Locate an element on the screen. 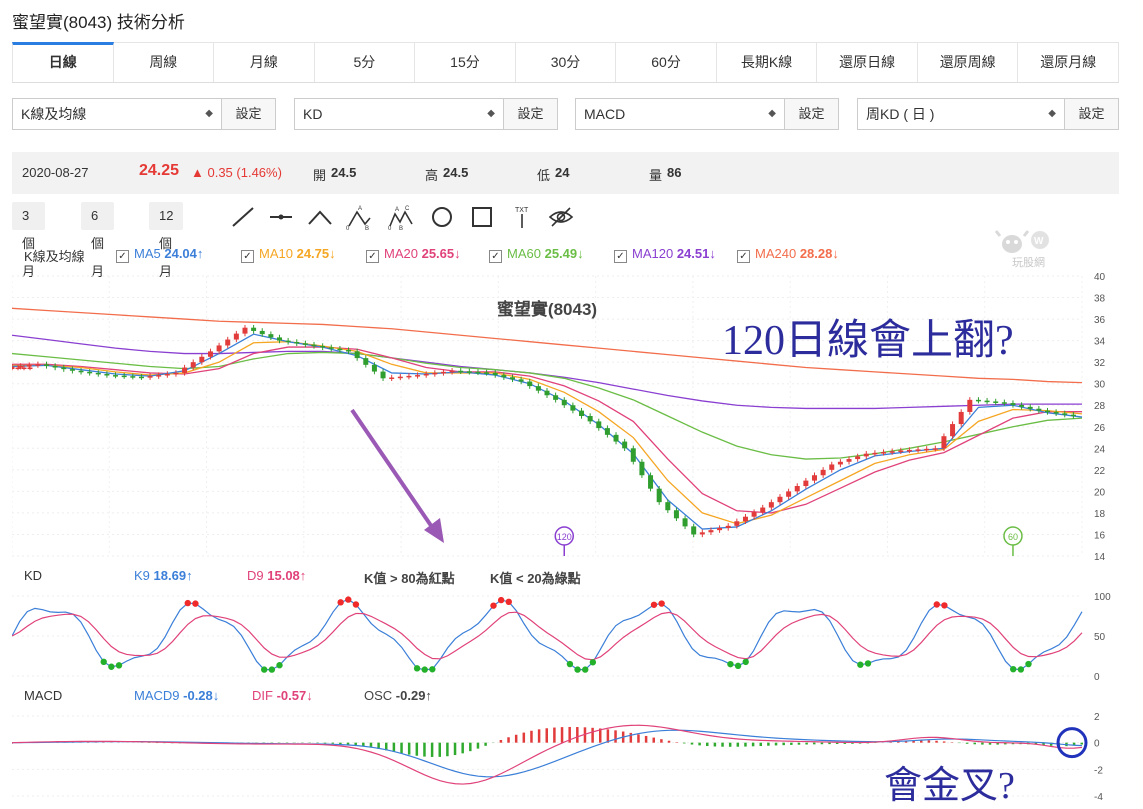 This screenshot has height=809, width=1143. settings-button-1: 設定 is located at coordinates (249, 114).